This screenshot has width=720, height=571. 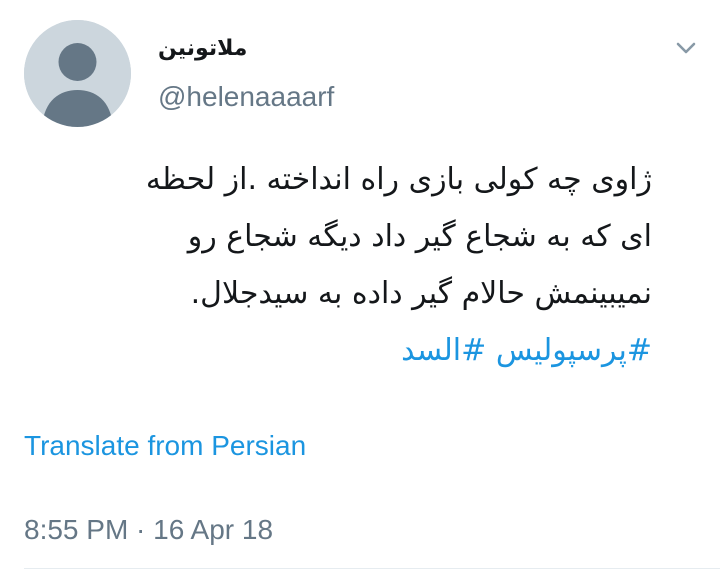 What do you see at coordinates (336, 350) in the screenshot?
I see `hashtag-list: #پرسپولیس #السد` at bounding box center [336, 350].